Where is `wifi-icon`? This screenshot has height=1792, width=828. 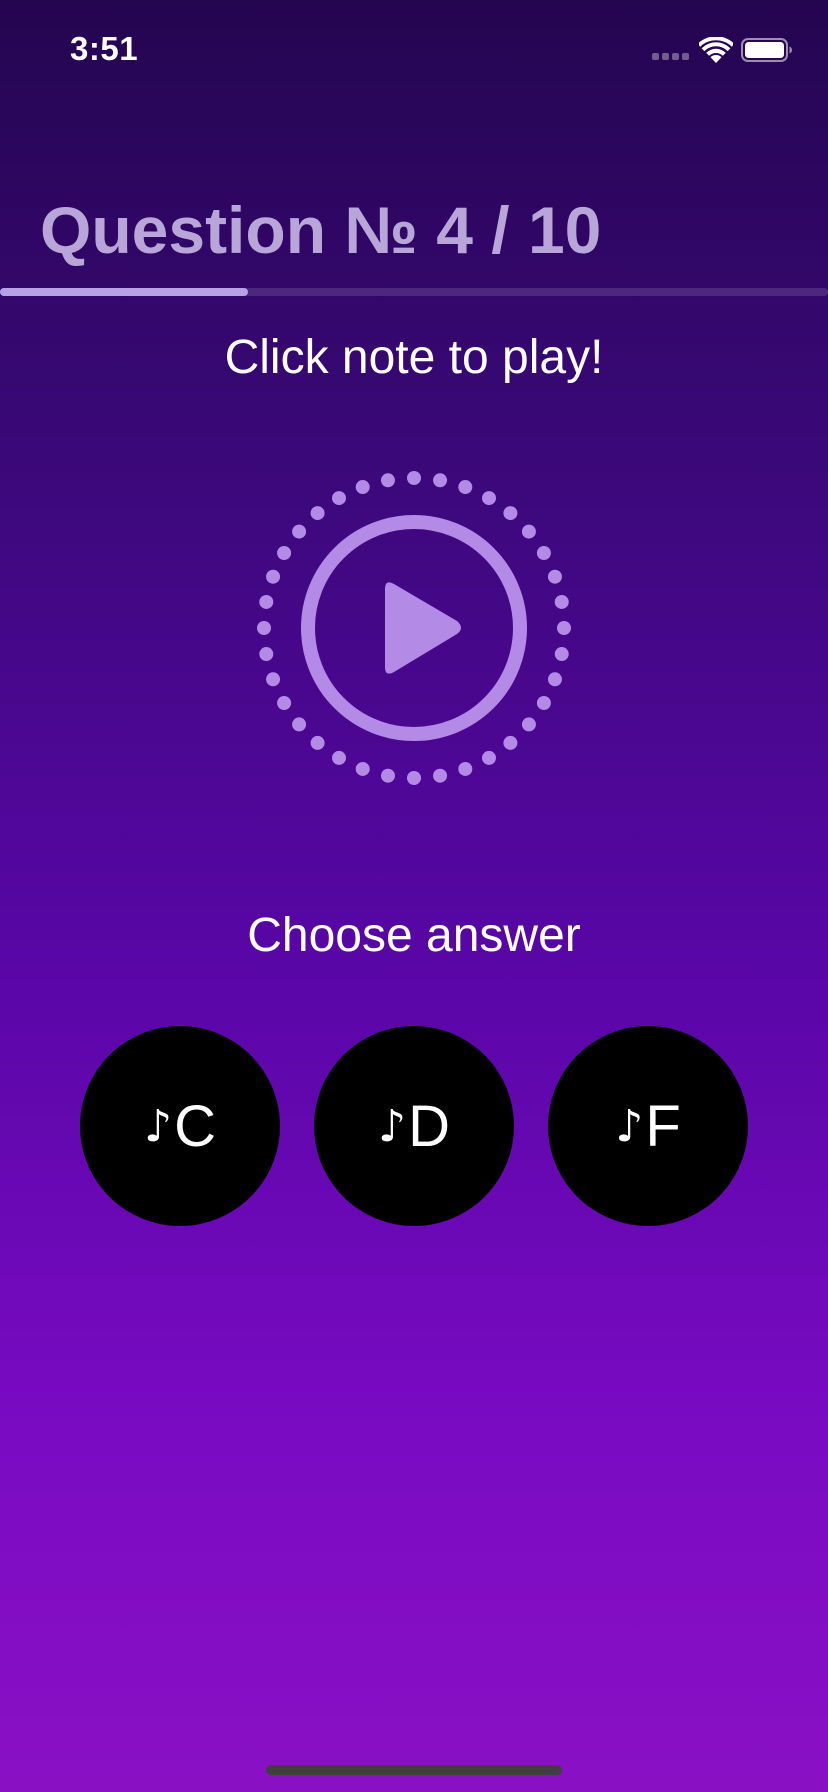
wifi-icon is located at coordinates (716, 50).